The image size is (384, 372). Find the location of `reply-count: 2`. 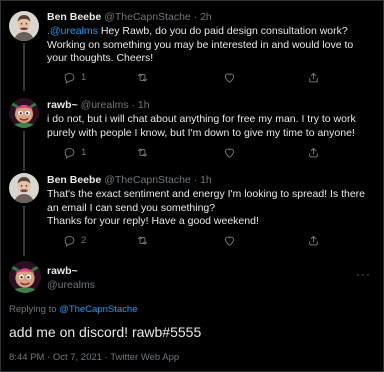

reply-count: 2 is located at coordinates (84, 240).